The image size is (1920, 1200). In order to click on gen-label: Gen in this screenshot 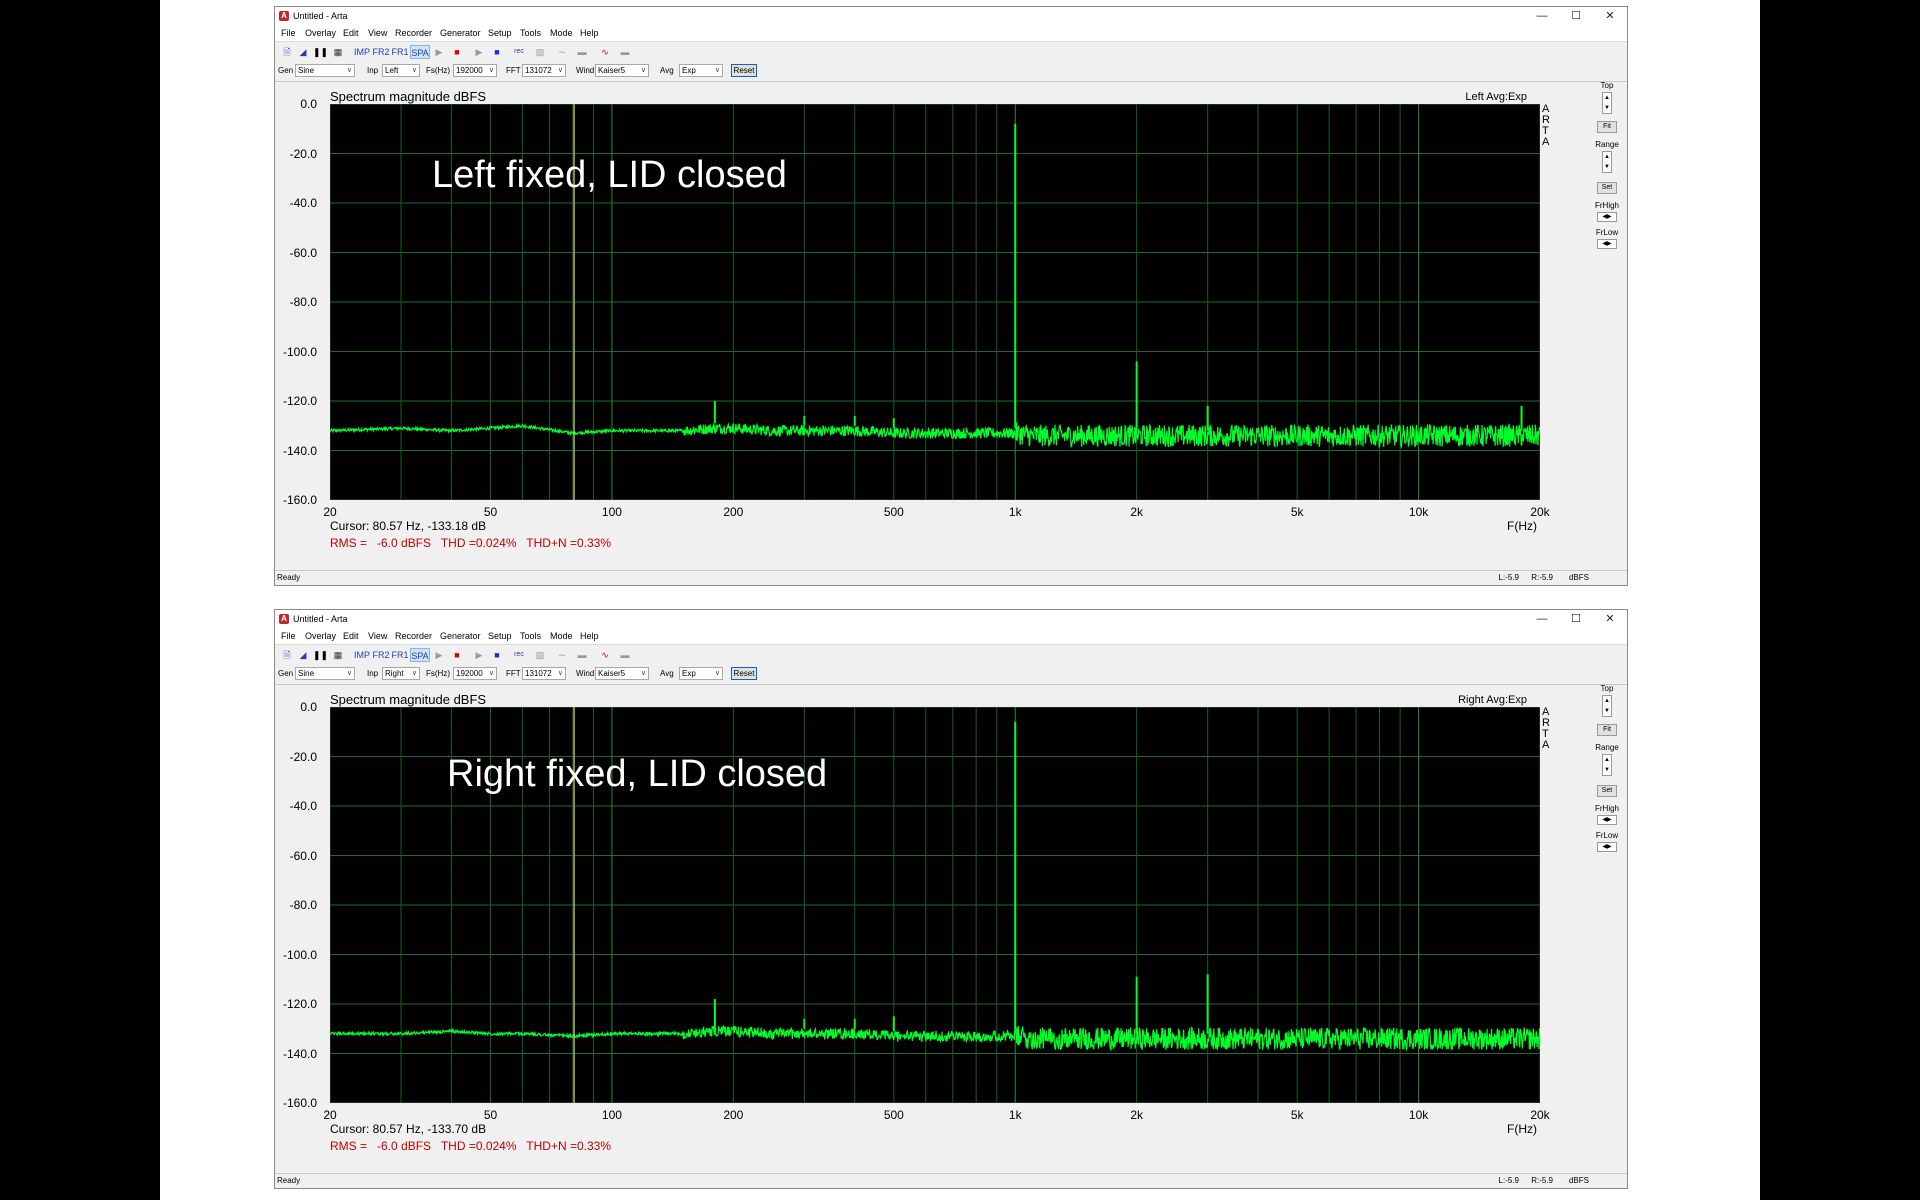, I will do `click(286, 673)`.